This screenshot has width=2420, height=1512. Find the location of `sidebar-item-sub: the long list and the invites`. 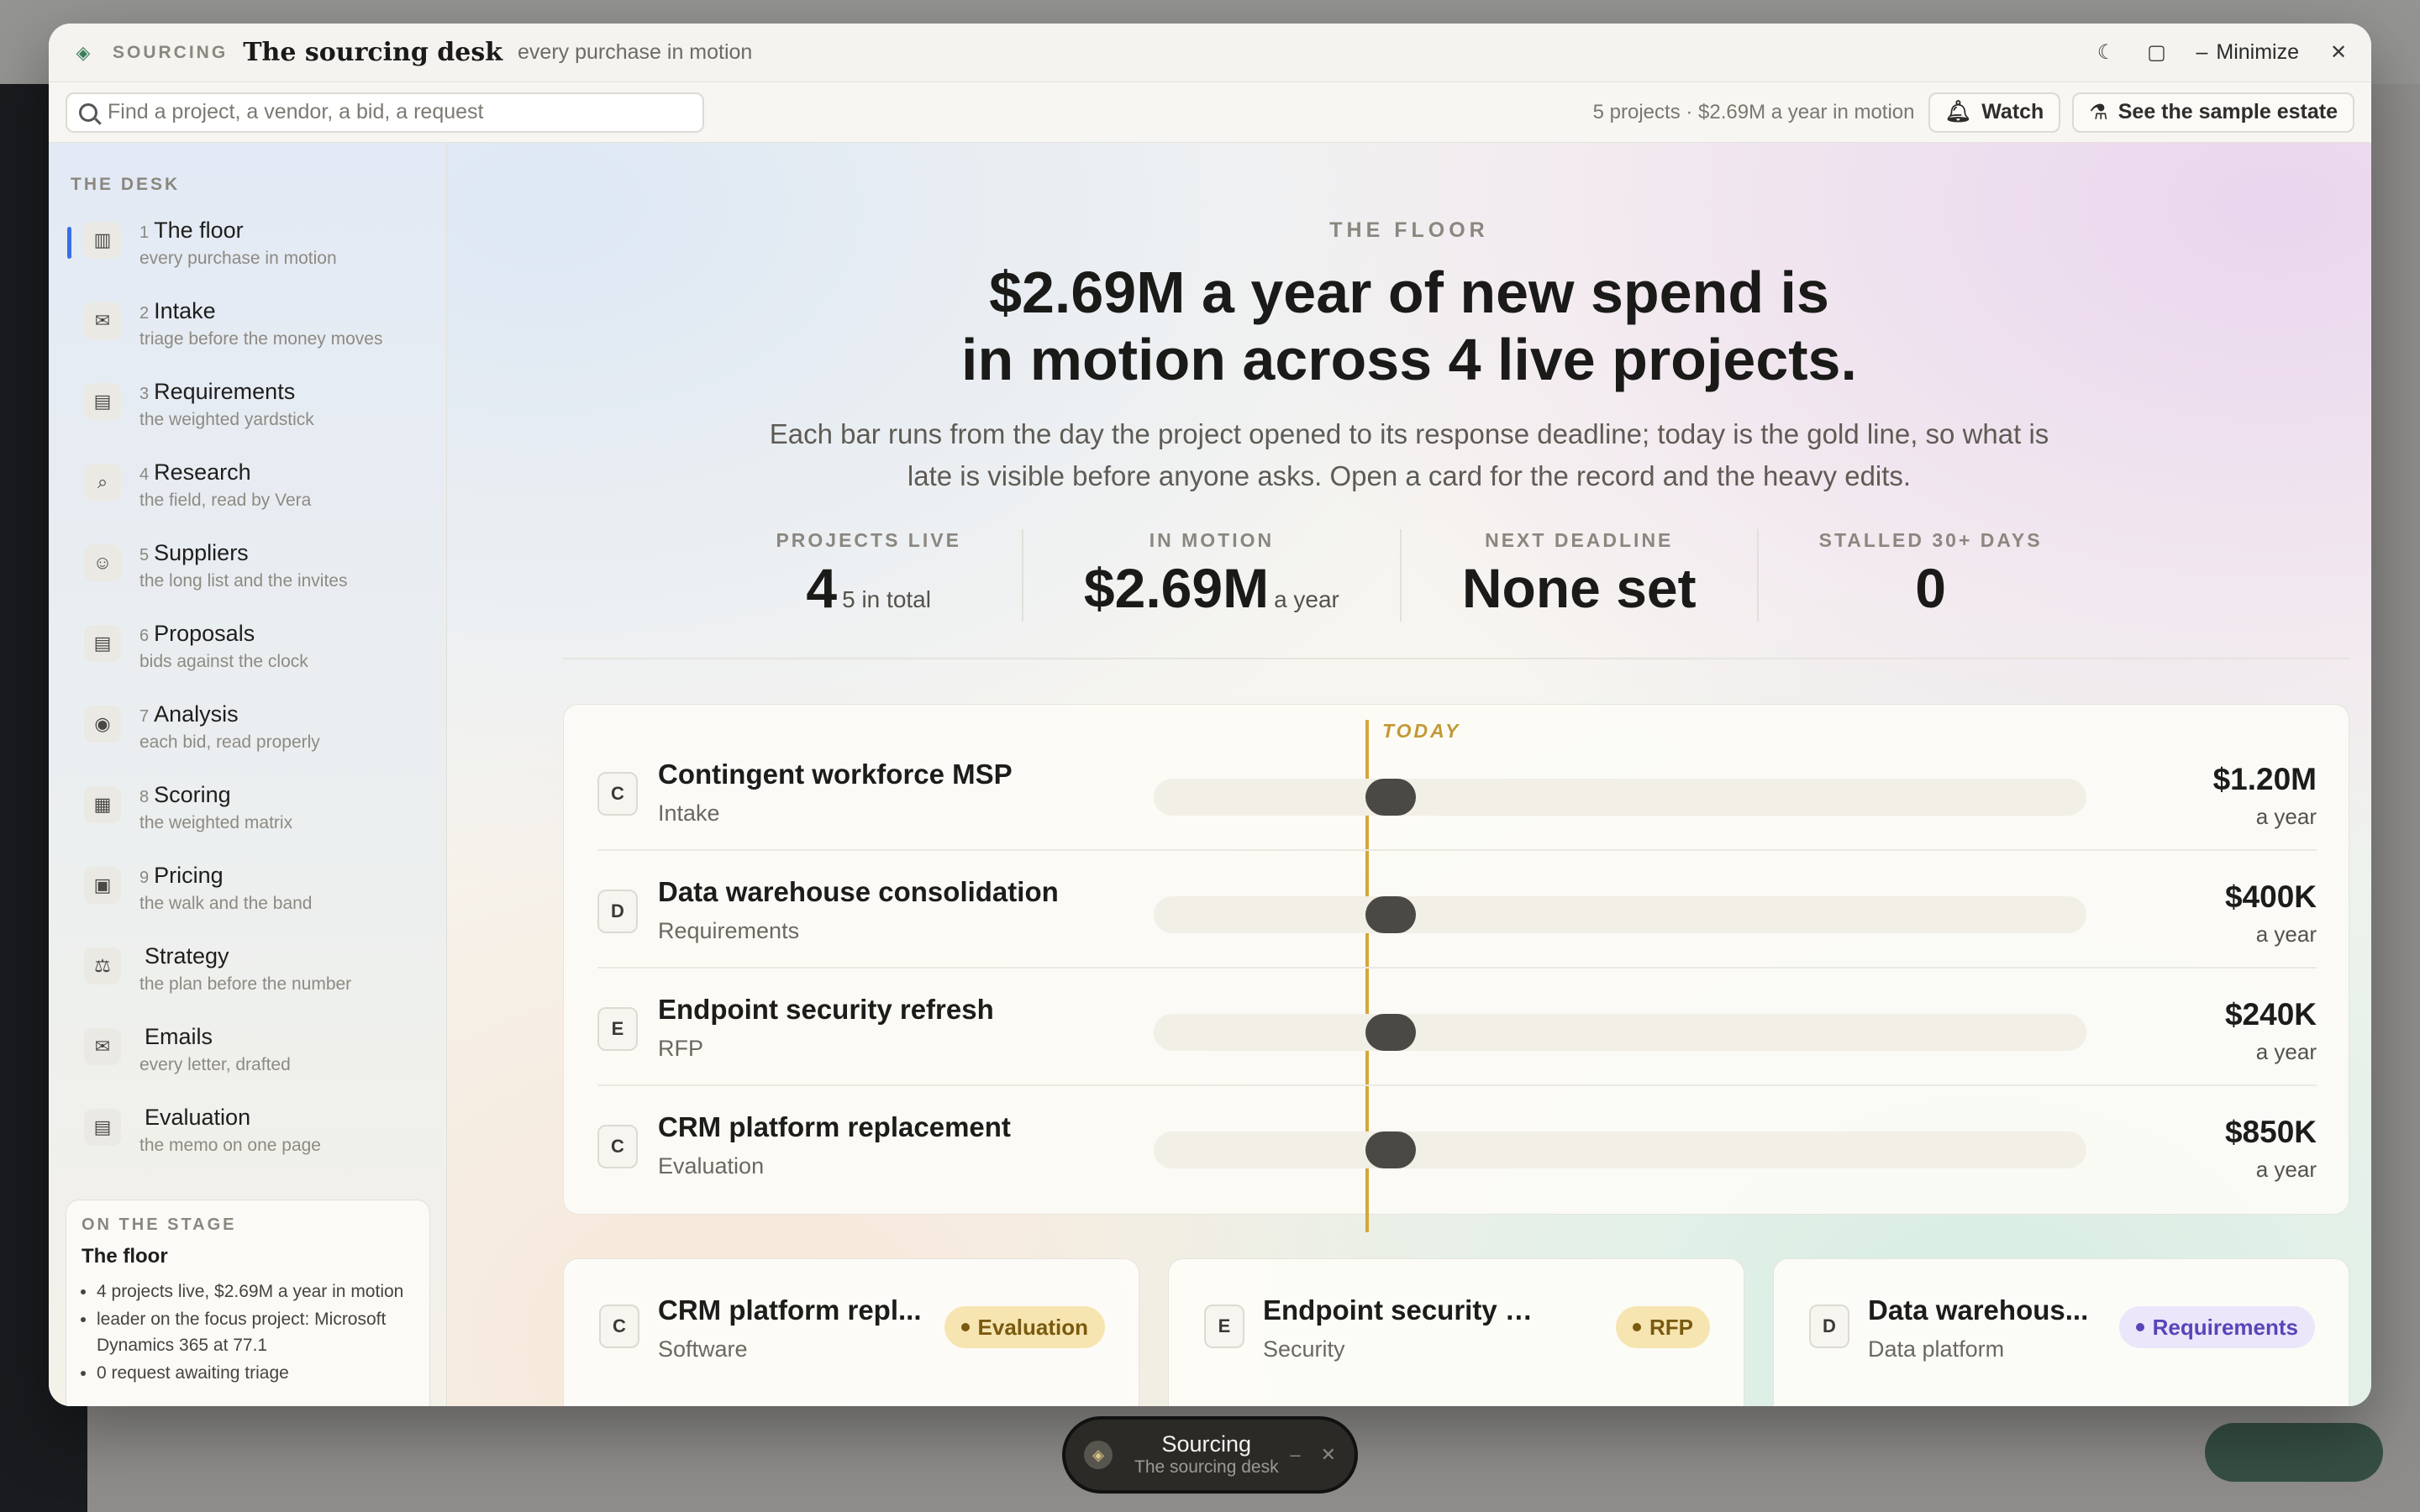

sidebar-item-sub: the long list and the invites is located at coordinates (243, 581).